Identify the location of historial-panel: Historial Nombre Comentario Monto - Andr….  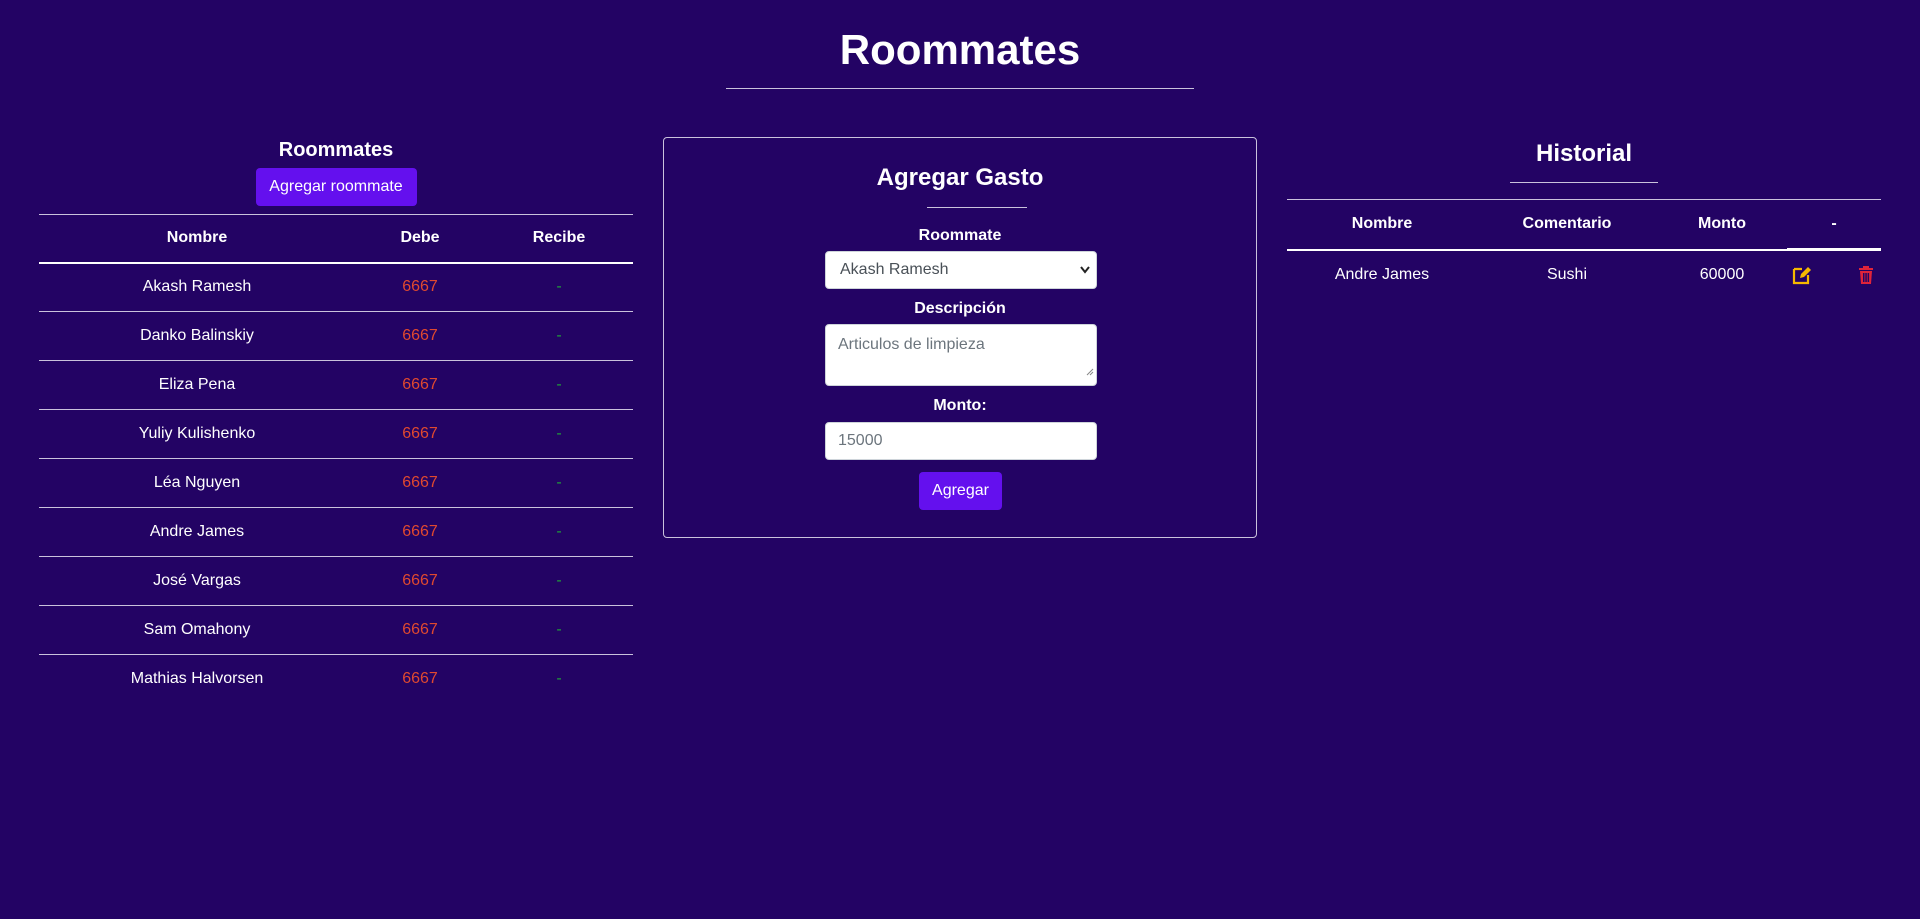
(1584, 217).